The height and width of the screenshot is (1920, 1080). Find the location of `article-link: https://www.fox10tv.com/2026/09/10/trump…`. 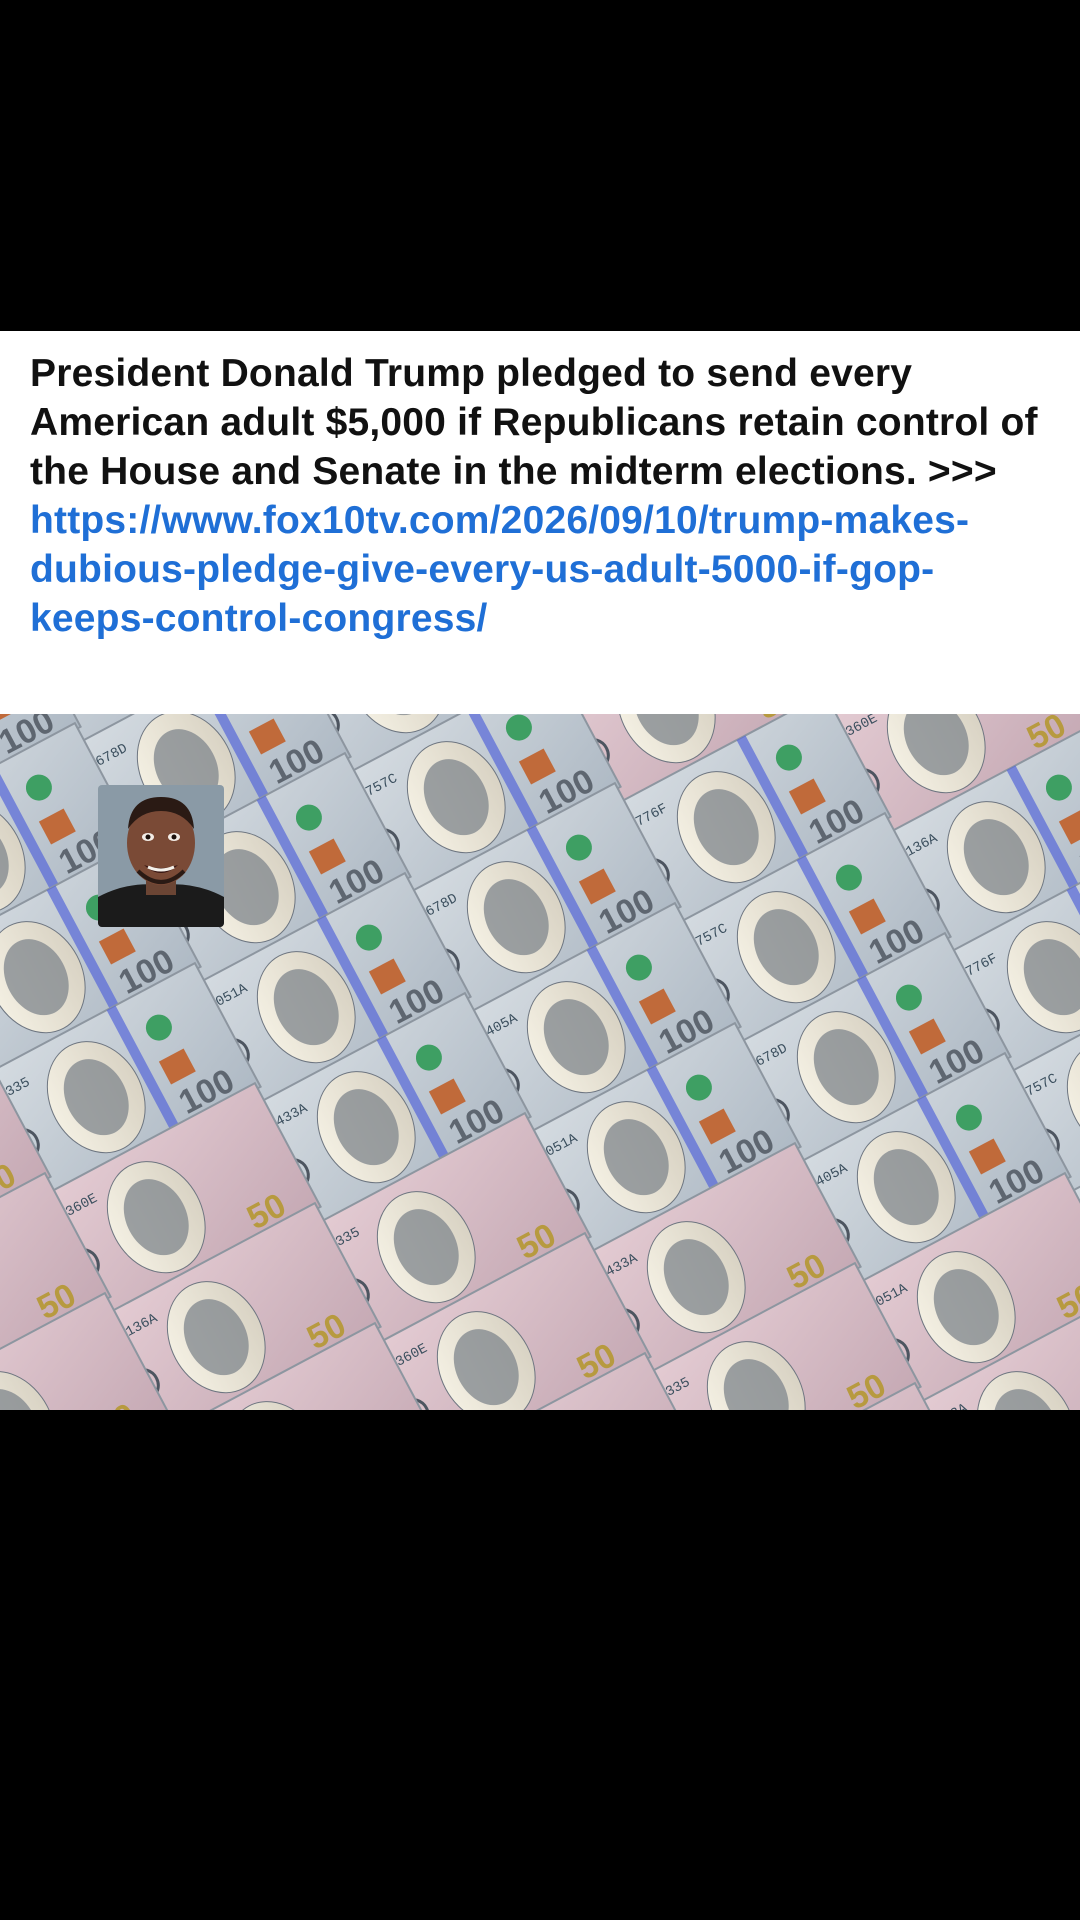

article-link: https://www.fox10tv.com/2026/09/10/trump… is located at coordinates (499, 569).